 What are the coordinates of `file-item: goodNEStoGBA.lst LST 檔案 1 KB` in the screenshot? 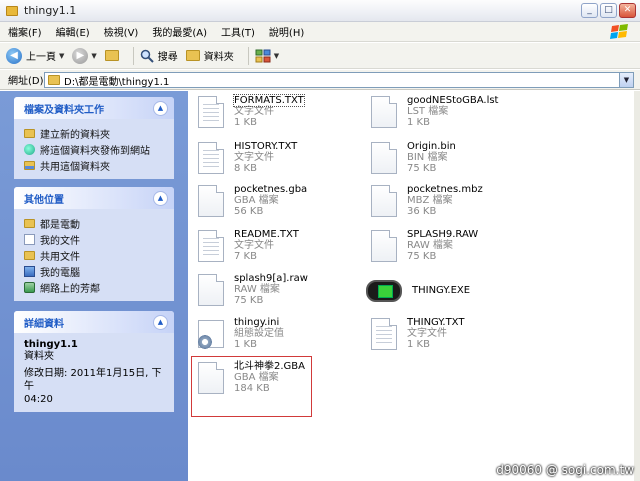 It's located at (434, 112).